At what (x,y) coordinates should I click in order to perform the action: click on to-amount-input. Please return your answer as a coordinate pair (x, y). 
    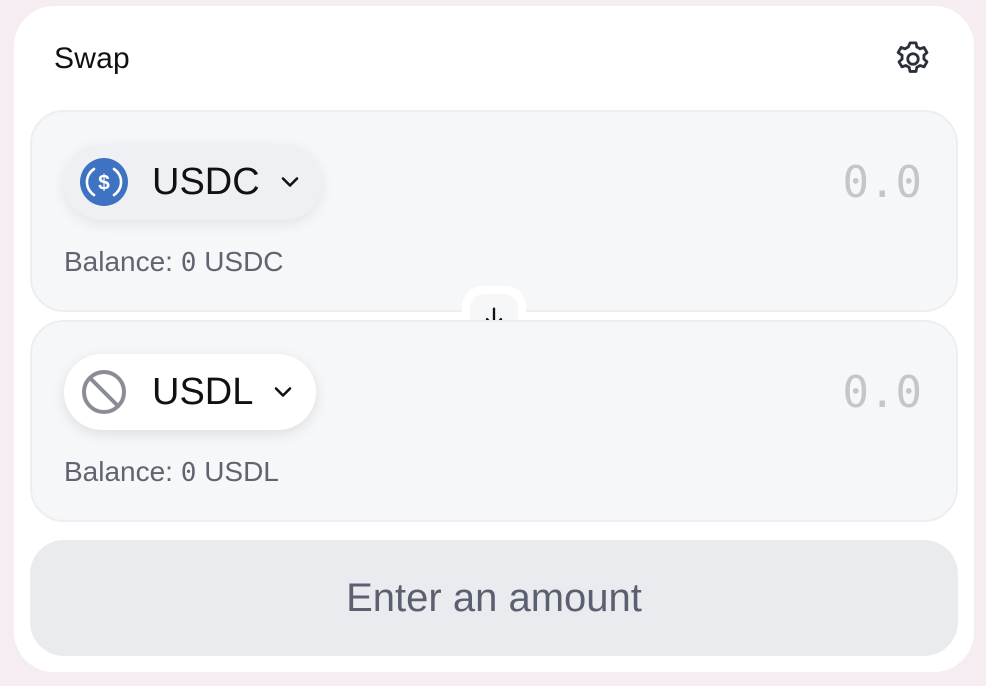
    Looking at the image, I should click on (802, 392).